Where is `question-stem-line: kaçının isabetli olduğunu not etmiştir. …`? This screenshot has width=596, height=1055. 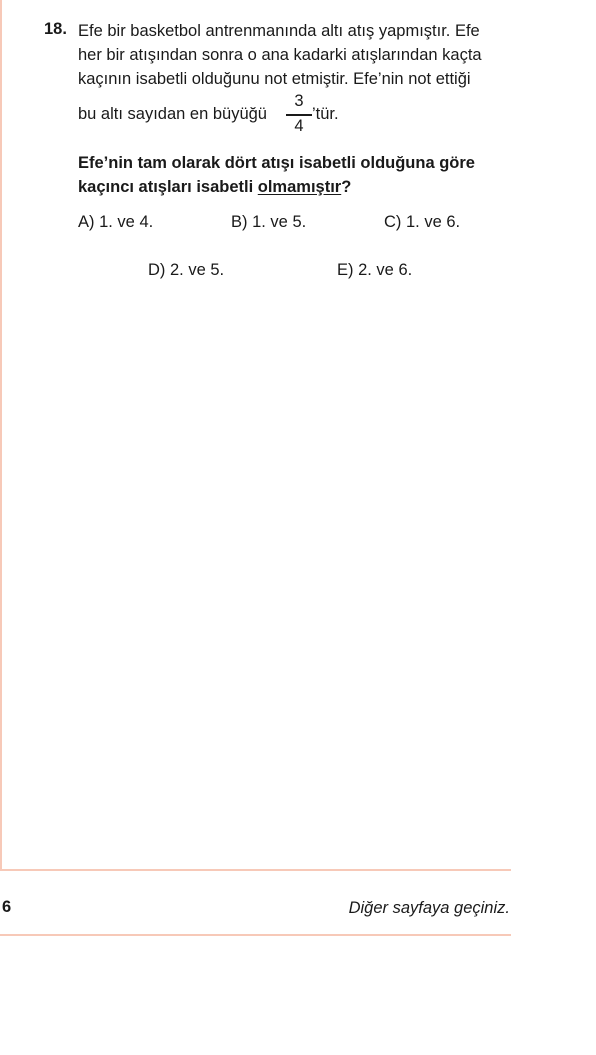 question-stem-line: kaçının isabetli olduğunu not etmiştir. … is located at coordinates (274, 79).